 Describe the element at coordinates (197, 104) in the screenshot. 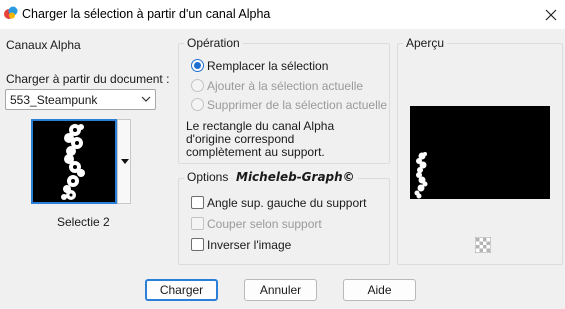

I see `radio-subtract-selection` at that location.